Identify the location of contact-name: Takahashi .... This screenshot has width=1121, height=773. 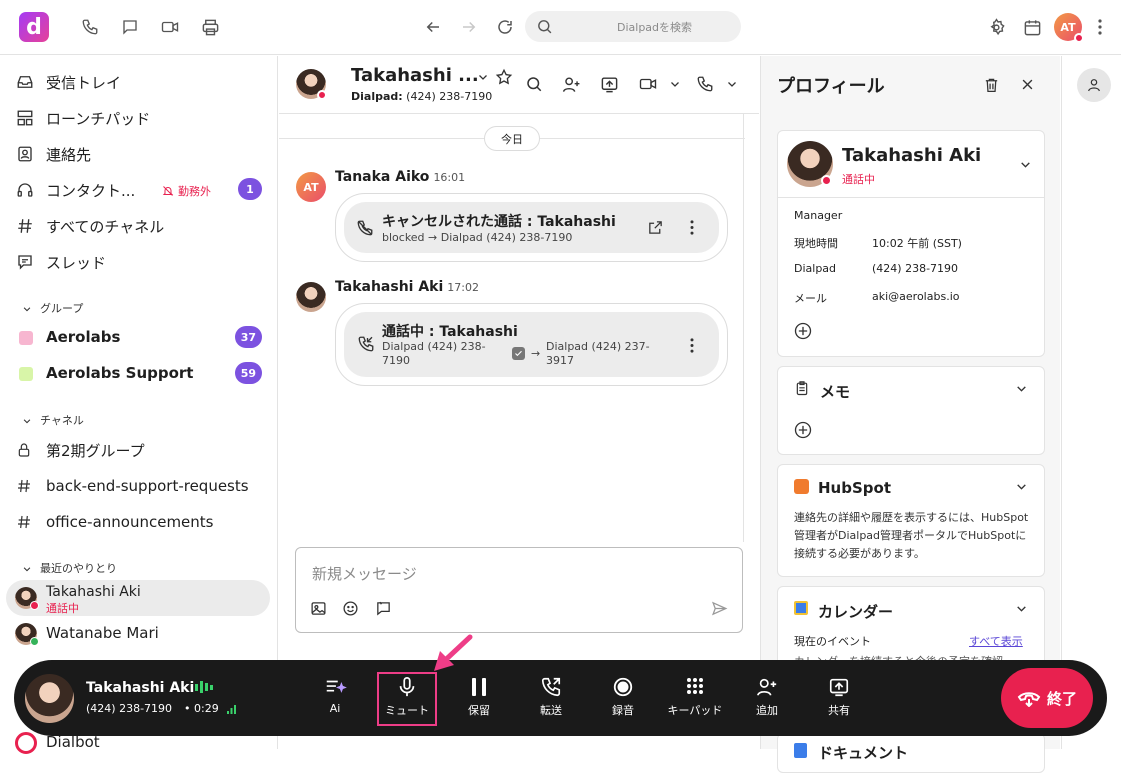
(415, 75).